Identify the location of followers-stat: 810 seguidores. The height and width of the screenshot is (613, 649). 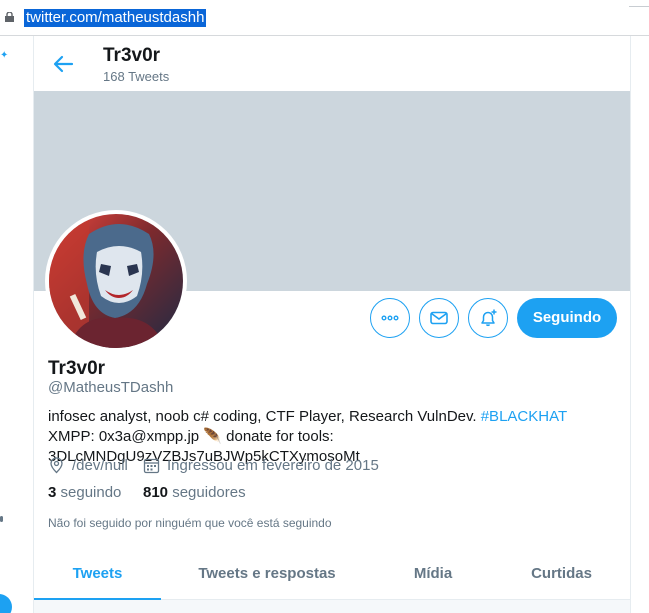
(194, 492).